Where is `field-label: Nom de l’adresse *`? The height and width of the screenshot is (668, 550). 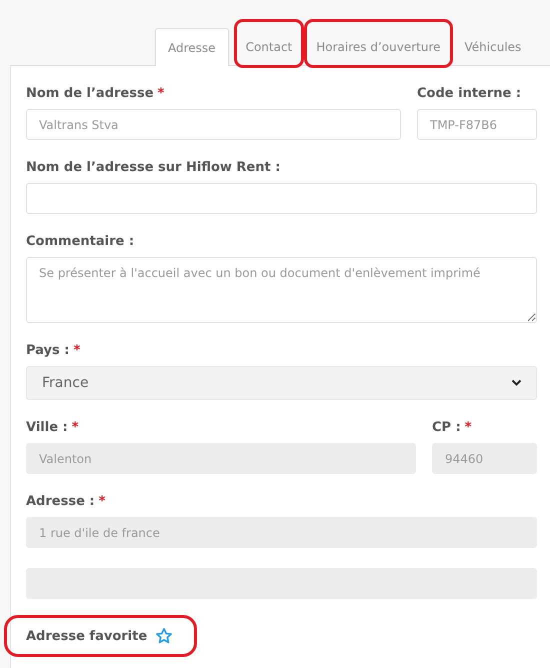 field-label: Nom de l’adresse * is located at coordinates (96, 93).